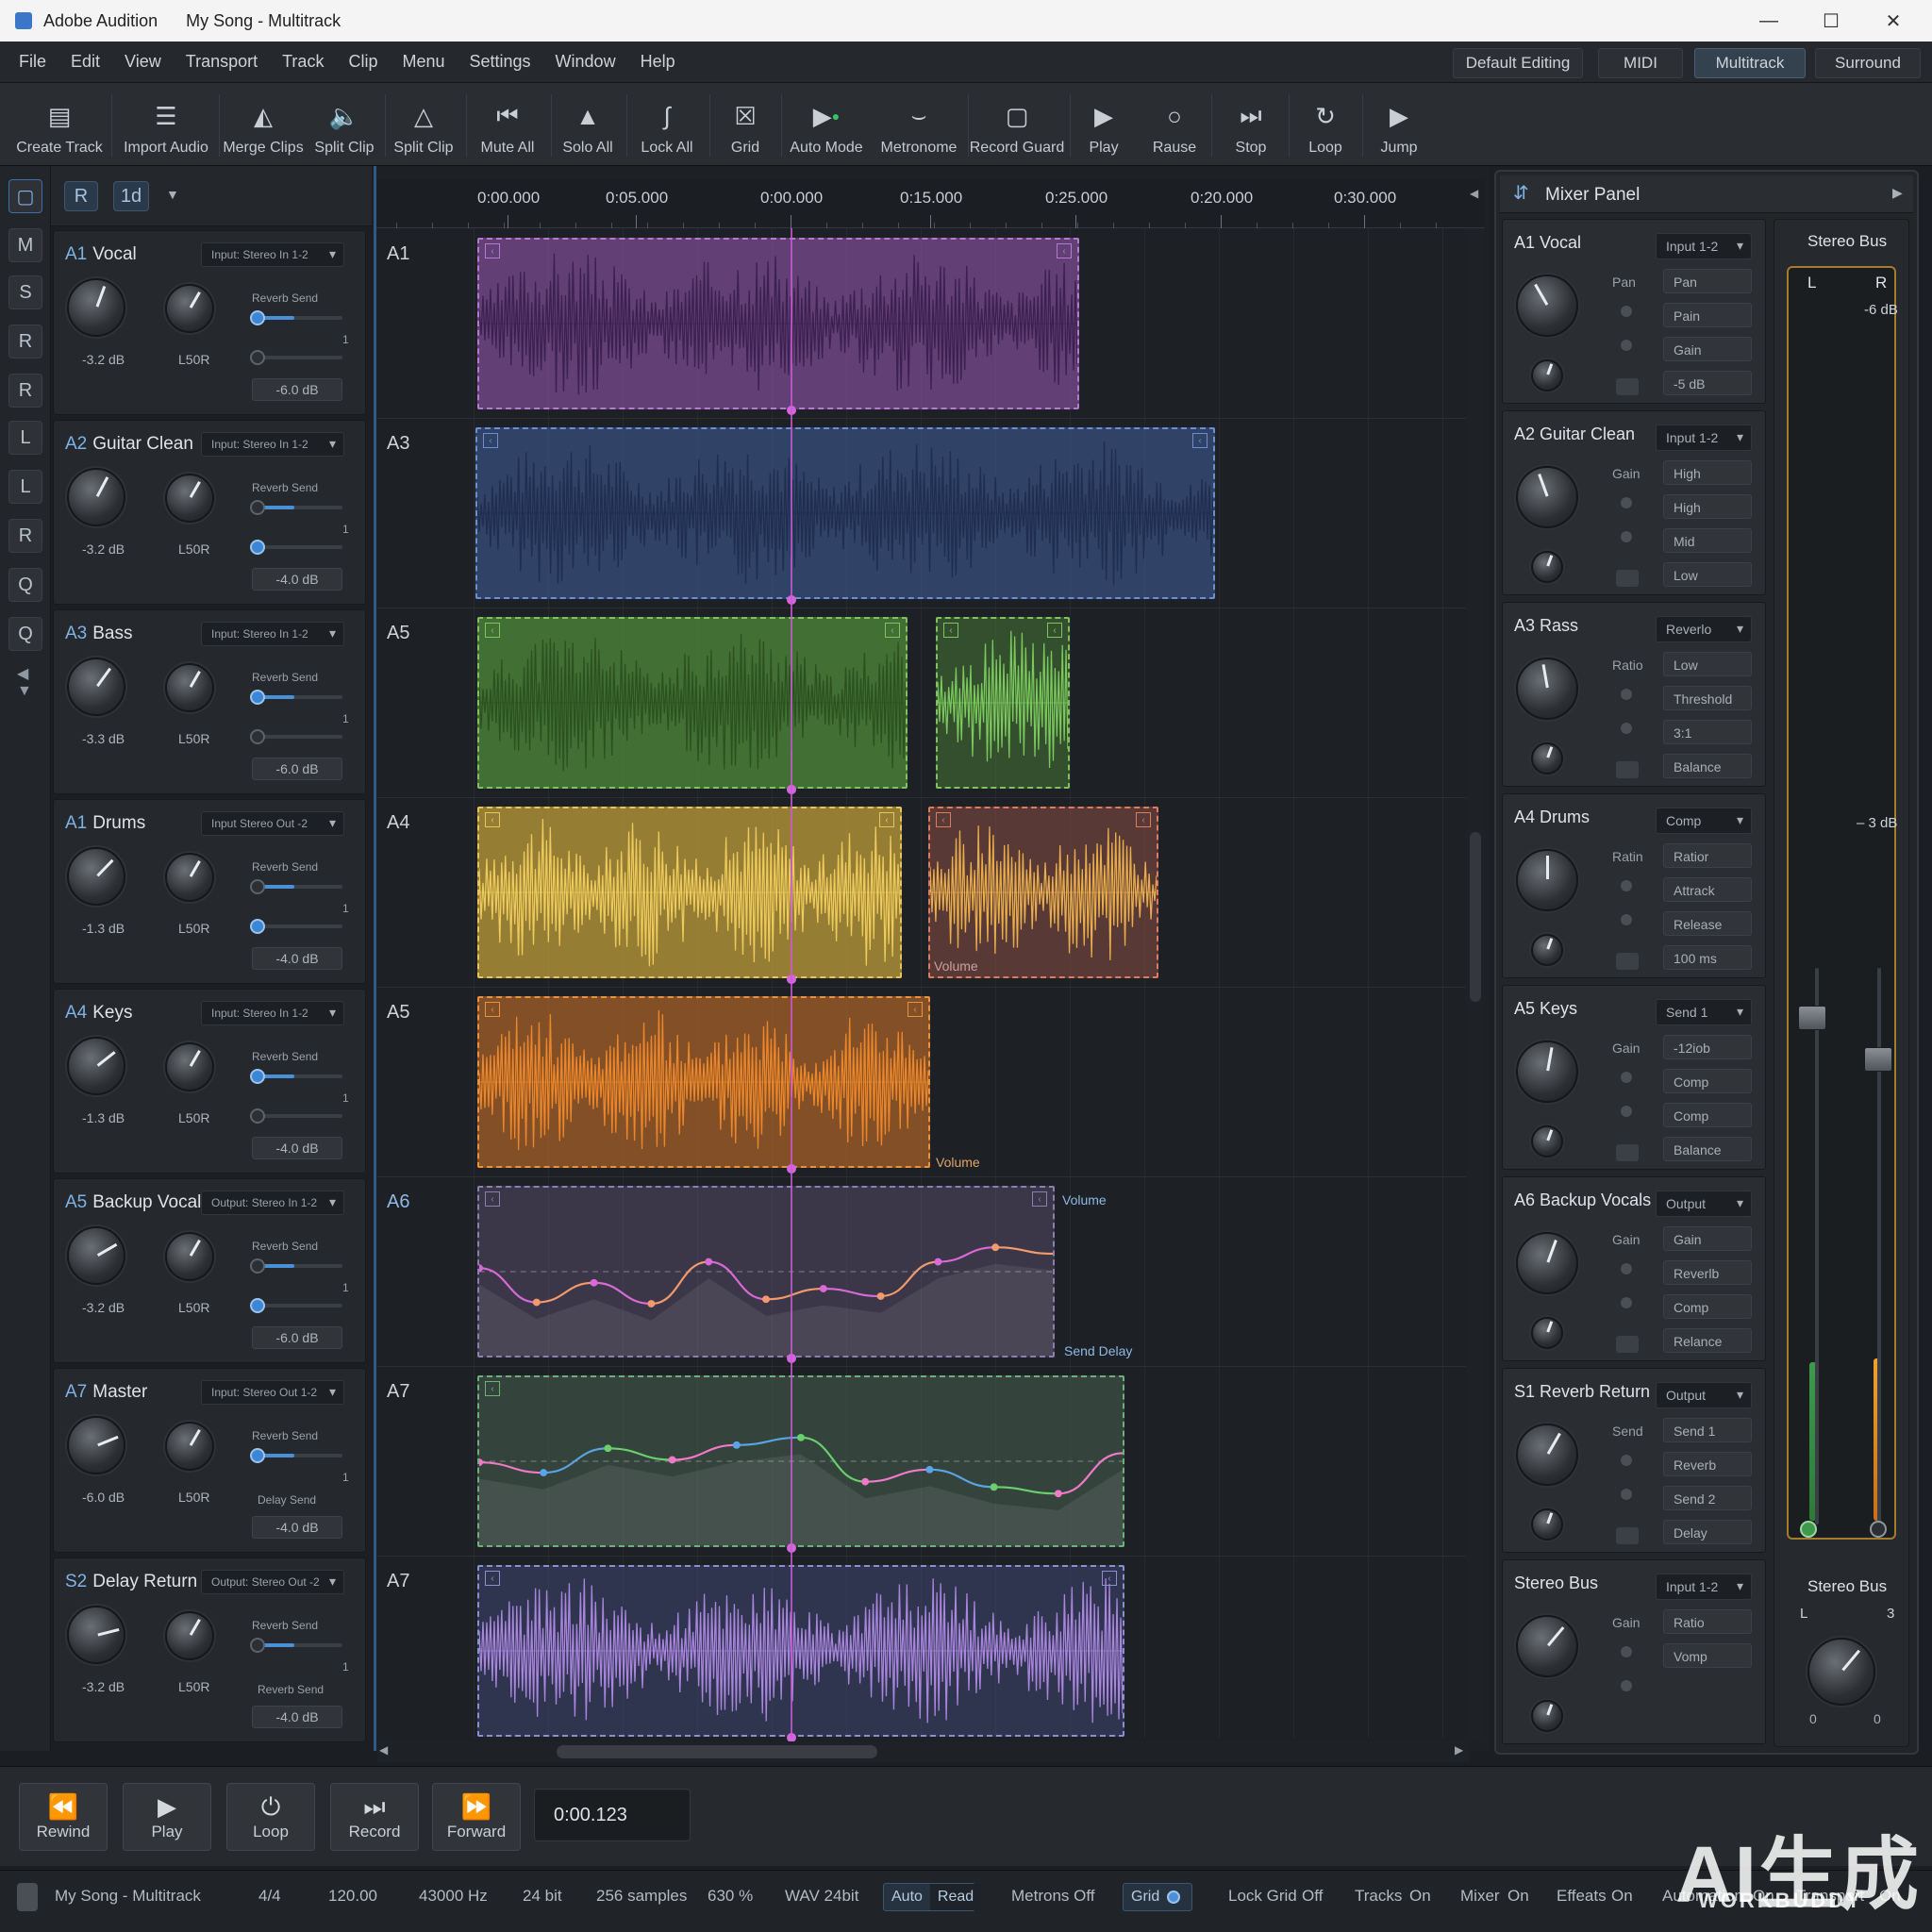 Image resolution: width=1932 pixels, height=1932 pixels. I want to click on merge-clips-button: ◭ Merge Clips, so click(263, 126).